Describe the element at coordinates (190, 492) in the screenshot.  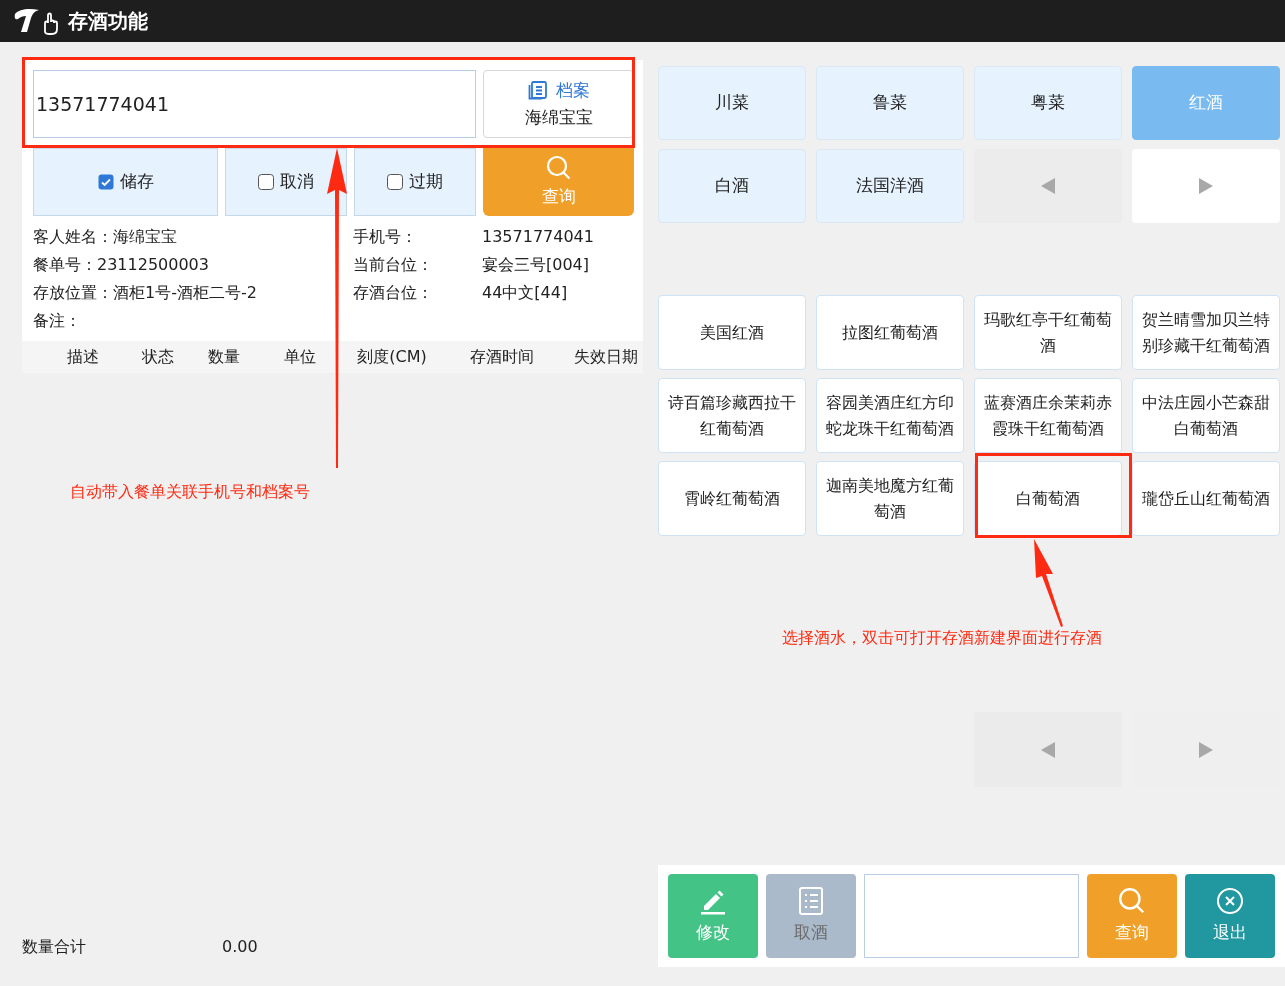
I see `annotation-text: 自动带入餐单关联手机号和档案号` at that location.